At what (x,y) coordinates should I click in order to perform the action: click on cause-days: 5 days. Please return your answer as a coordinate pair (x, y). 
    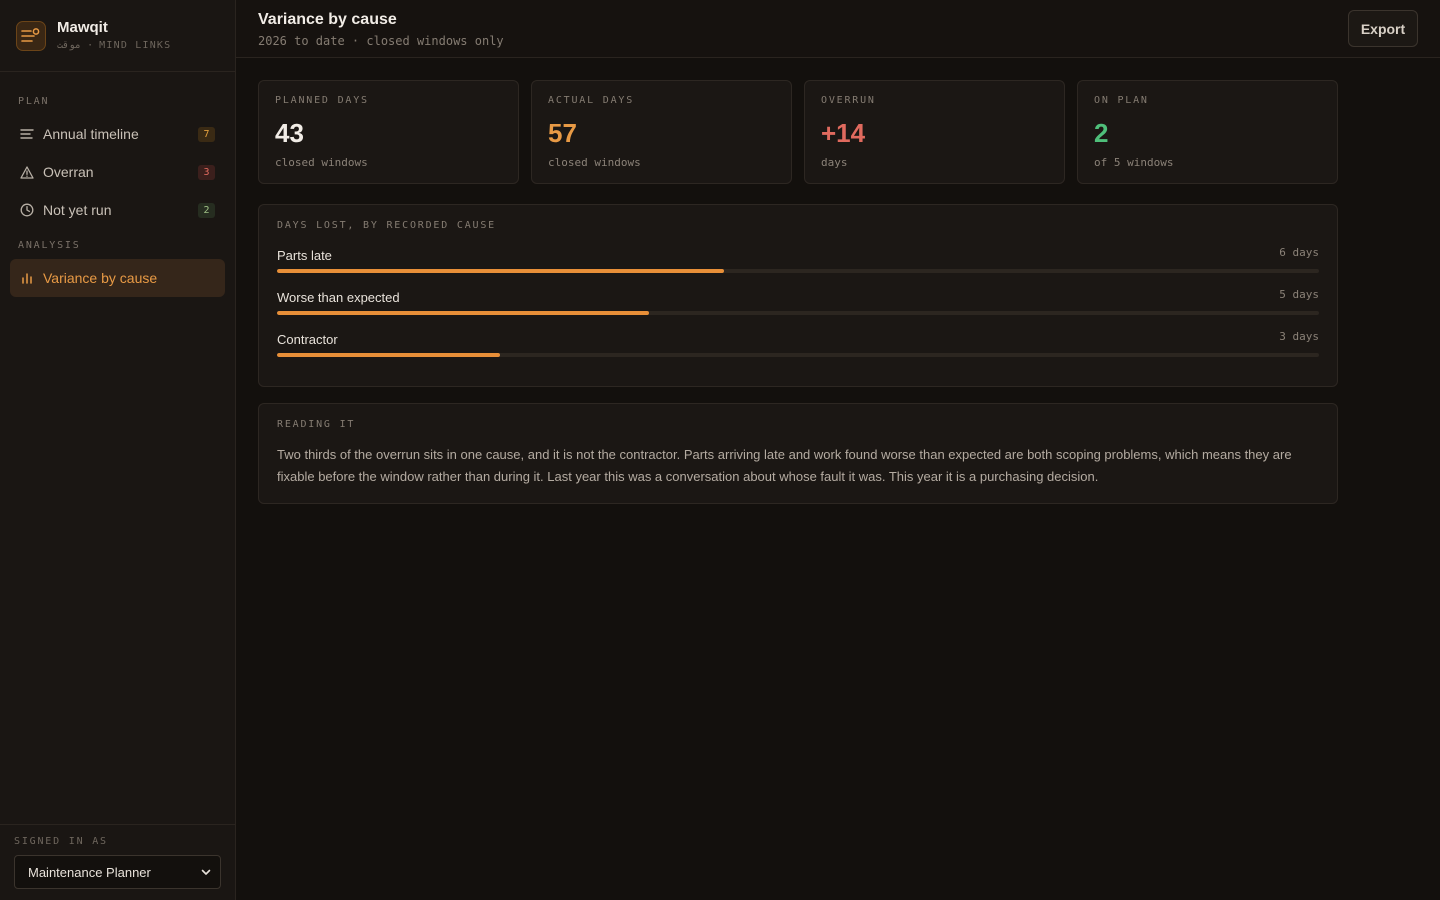
    Looking at the image, I should click on (1299, 294).